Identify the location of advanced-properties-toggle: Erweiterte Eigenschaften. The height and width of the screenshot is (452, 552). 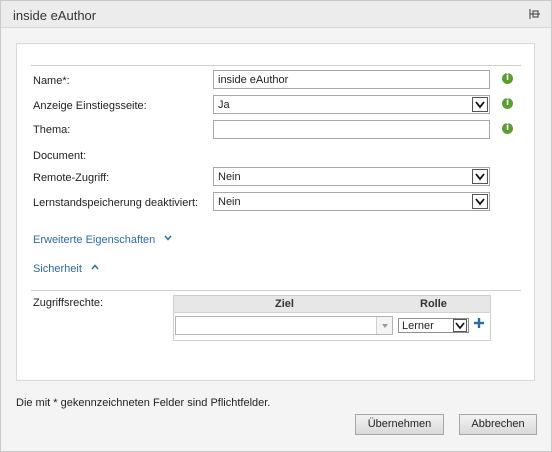
(102, 240).